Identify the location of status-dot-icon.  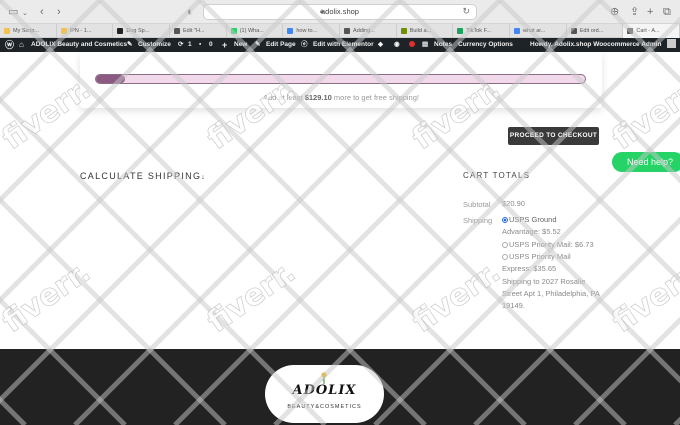
(412, 45).